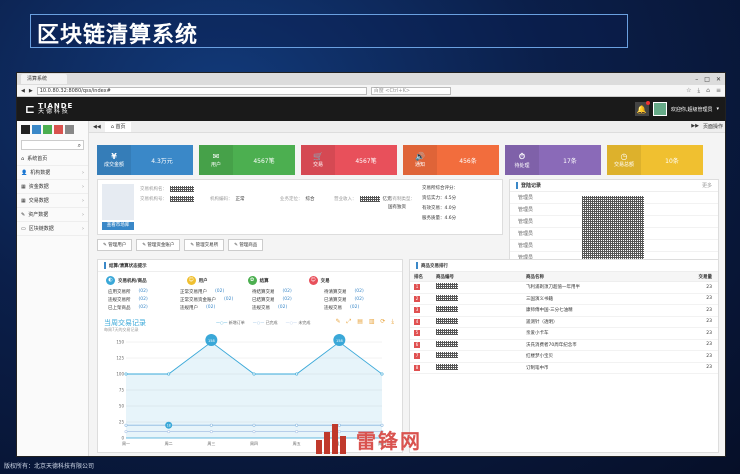  I want to click on panel-title: 商品交易排行, so click(434, 266).